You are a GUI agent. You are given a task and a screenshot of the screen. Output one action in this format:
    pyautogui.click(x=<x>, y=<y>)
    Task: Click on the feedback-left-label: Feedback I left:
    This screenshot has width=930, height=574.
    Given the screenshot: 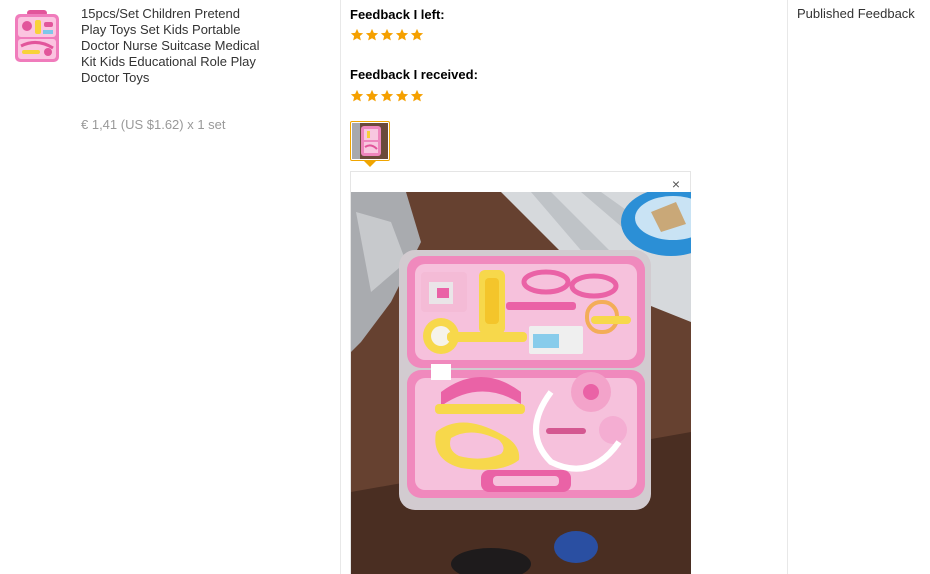 What is the action you would take?
    pyautogui.click(x=397, y=14)
    